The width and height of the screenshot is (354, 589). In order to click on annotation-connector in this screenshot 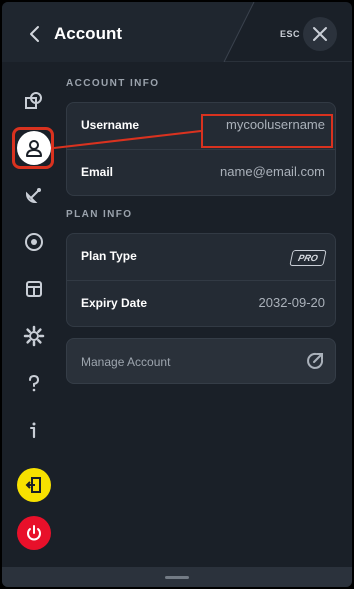, I will do `click(127, 139)`.